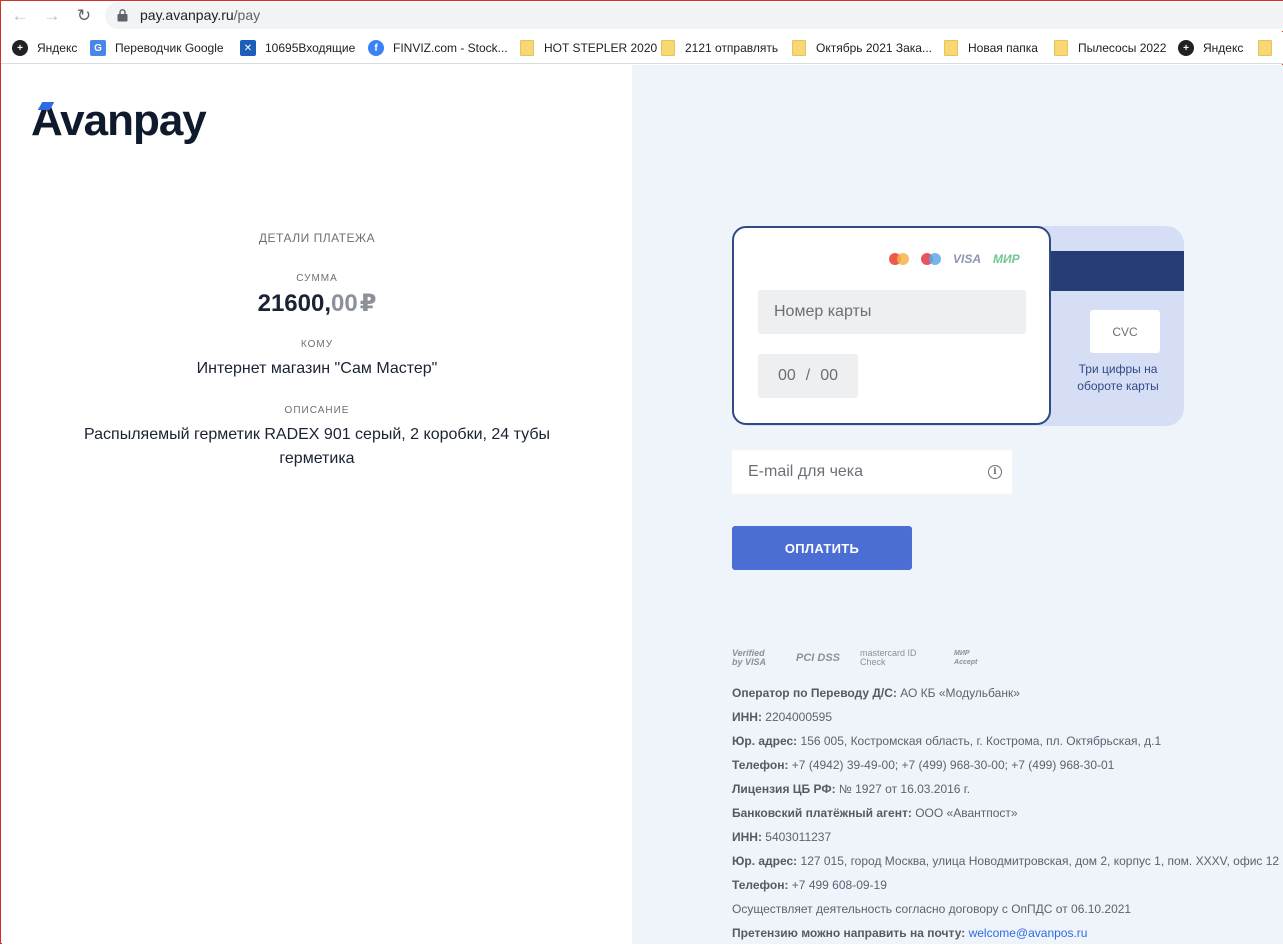 This screenshot has height=947, width=1283. What do you see at coordinates (376, 48) in the screenshot?
I see `finviz-icon: f` at bounding box center [376, 48].